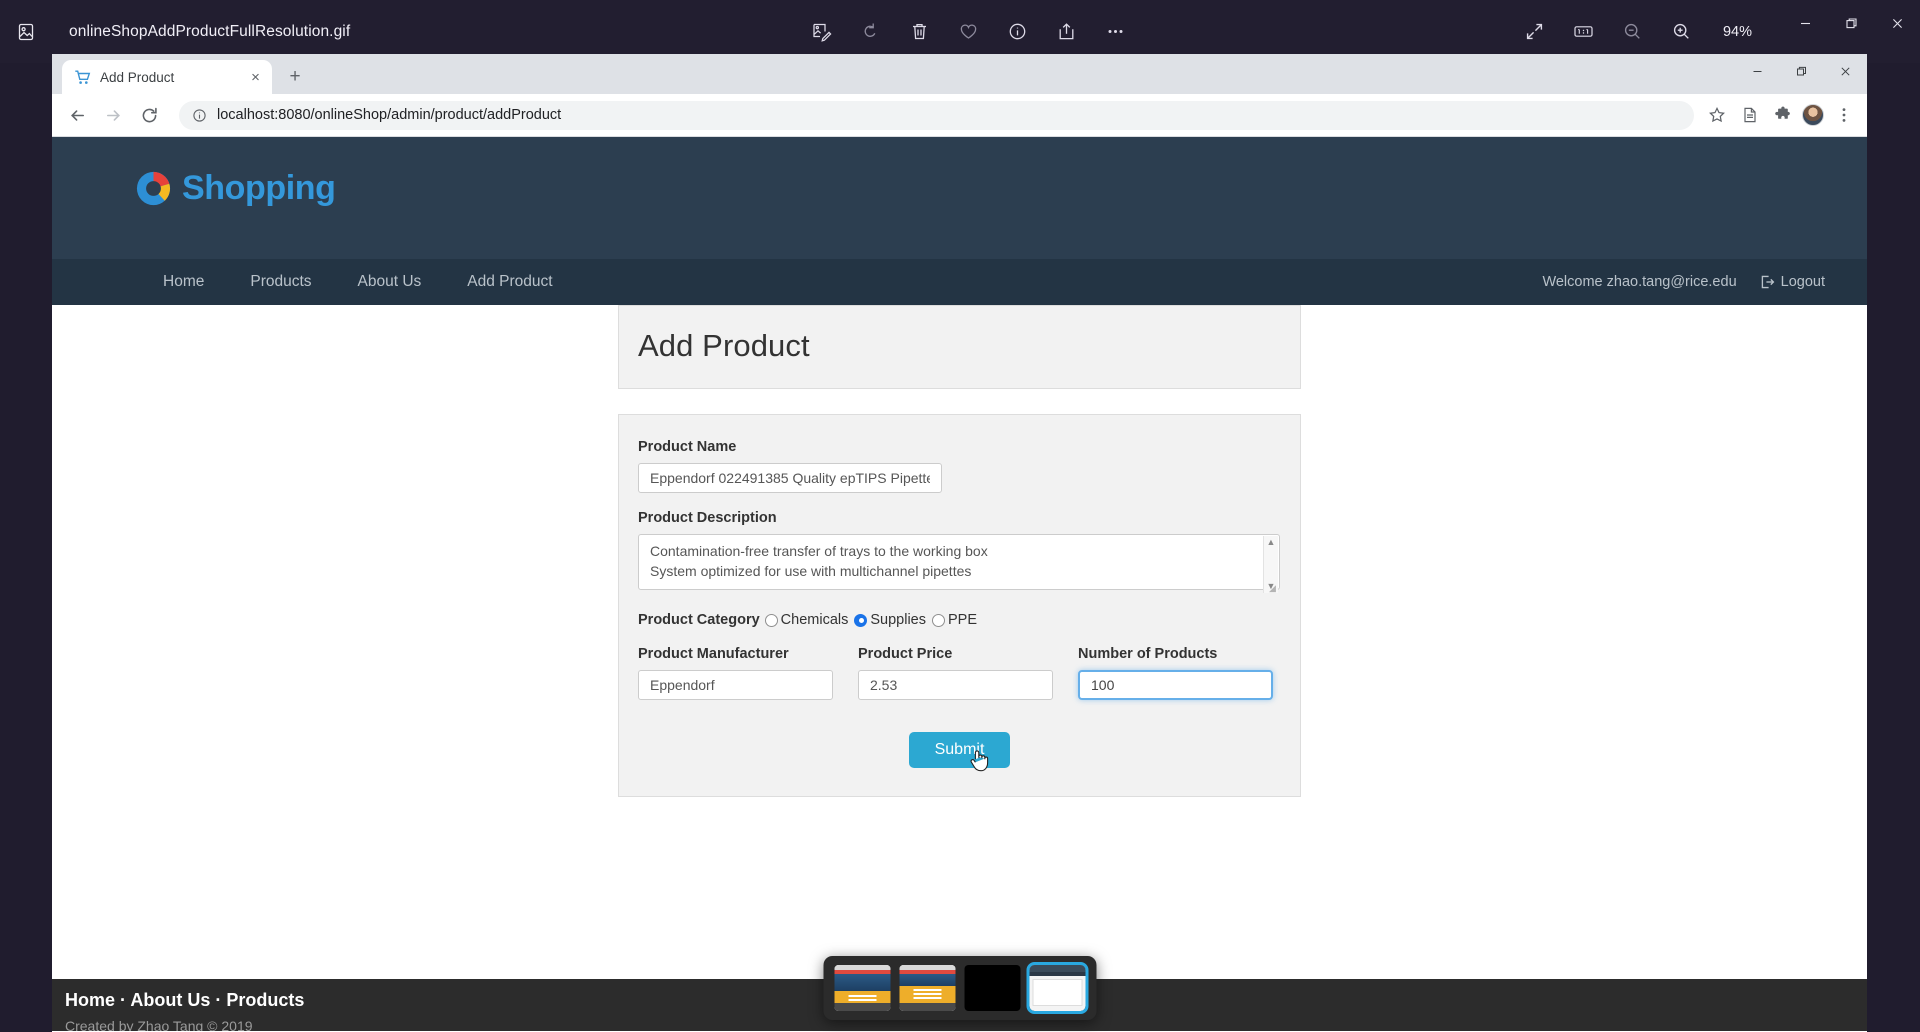 The image size is (1920, 1032). What do you see at coordinates (919, 31) in the screenshot?
I see `delete-icon` at bounding box center [919, 31].